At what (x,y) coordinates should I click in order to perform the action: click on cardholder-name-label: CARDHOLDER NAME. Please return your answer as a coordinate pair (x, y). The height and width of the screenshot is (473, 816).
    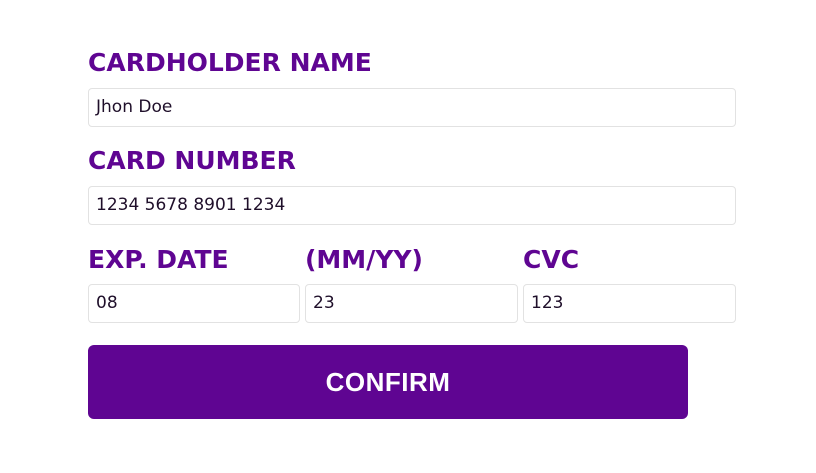
    Looking at the image, I should click on (230, 62).